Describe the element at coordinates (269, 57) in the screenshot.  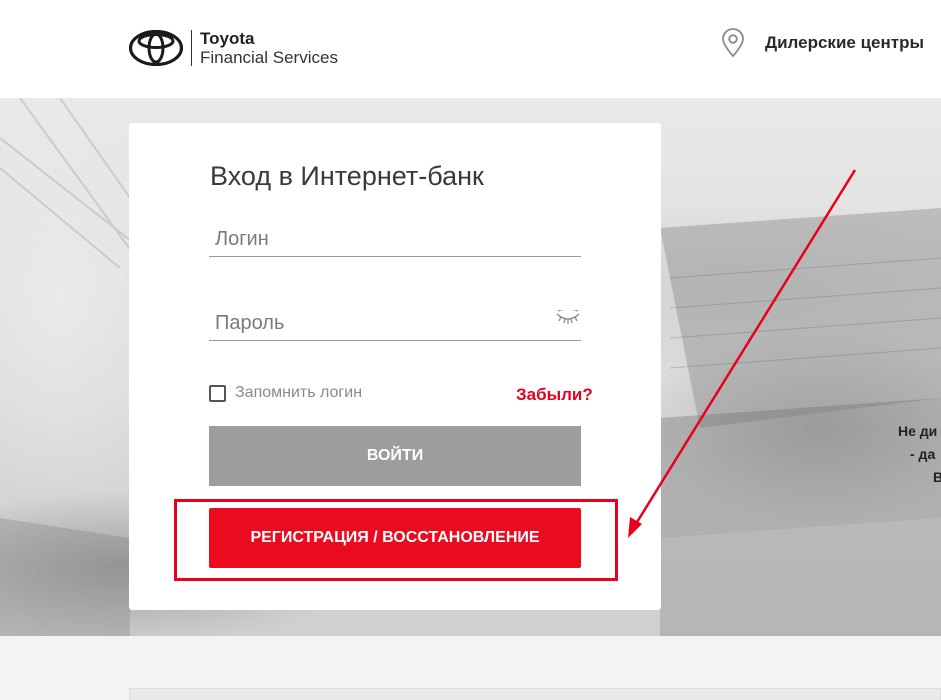
I see `logo-subtitle: Financial Services` at that location.